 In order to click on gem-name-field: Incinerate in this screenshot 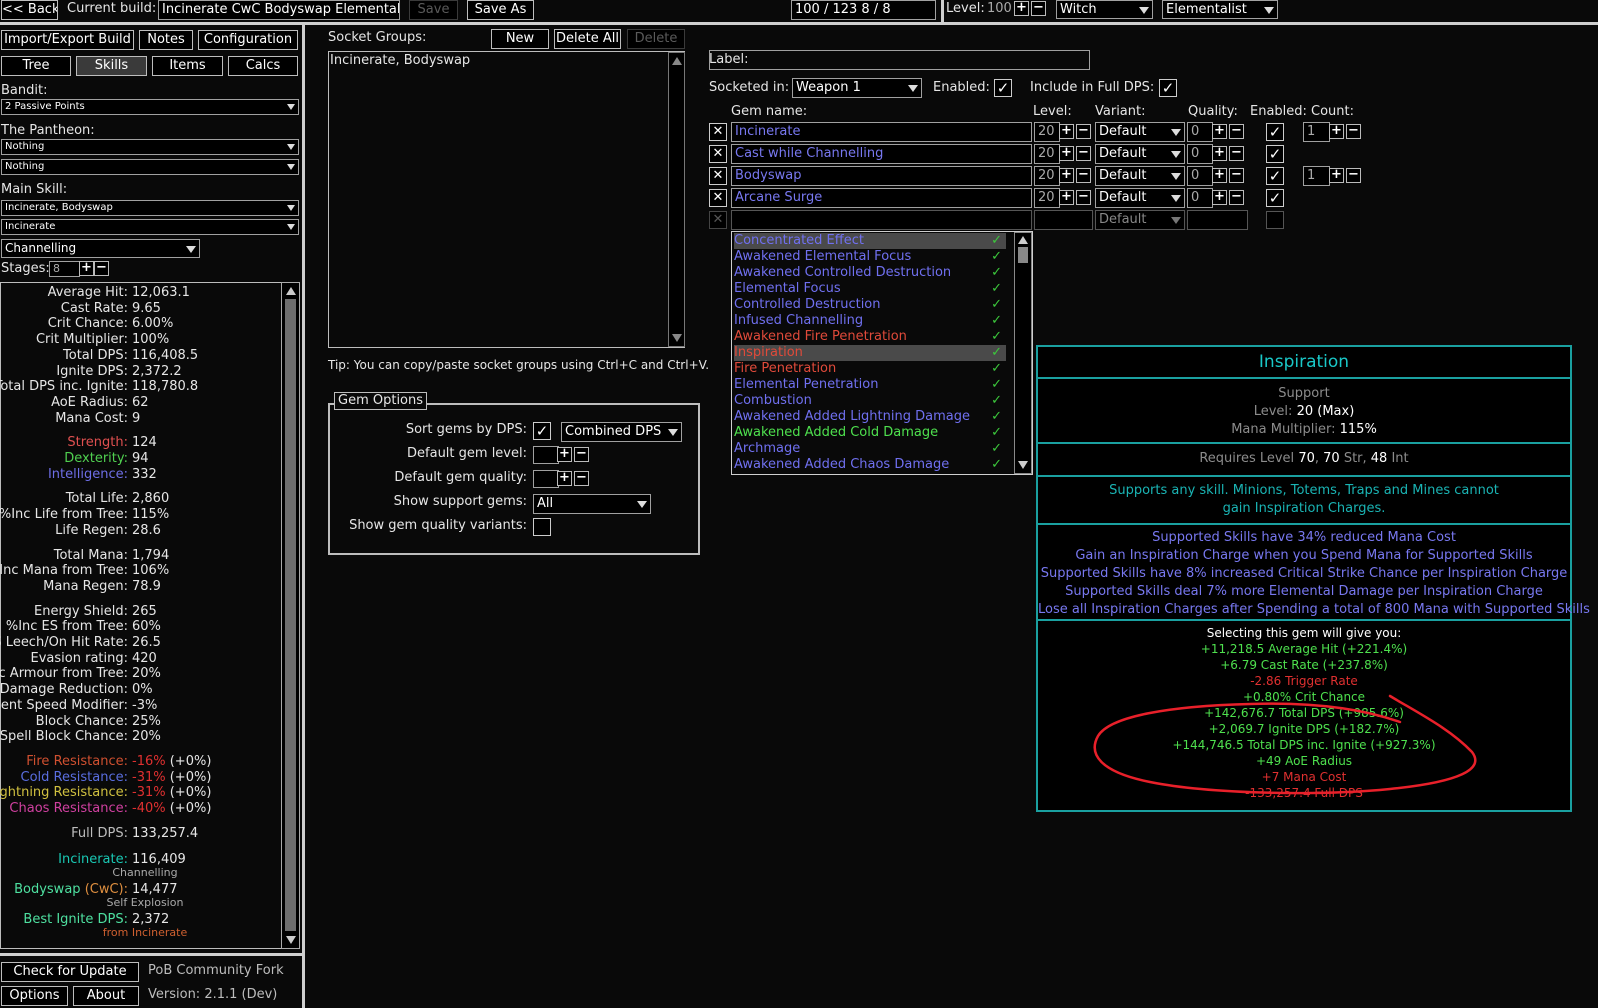, I will do `click(881, 132)`.